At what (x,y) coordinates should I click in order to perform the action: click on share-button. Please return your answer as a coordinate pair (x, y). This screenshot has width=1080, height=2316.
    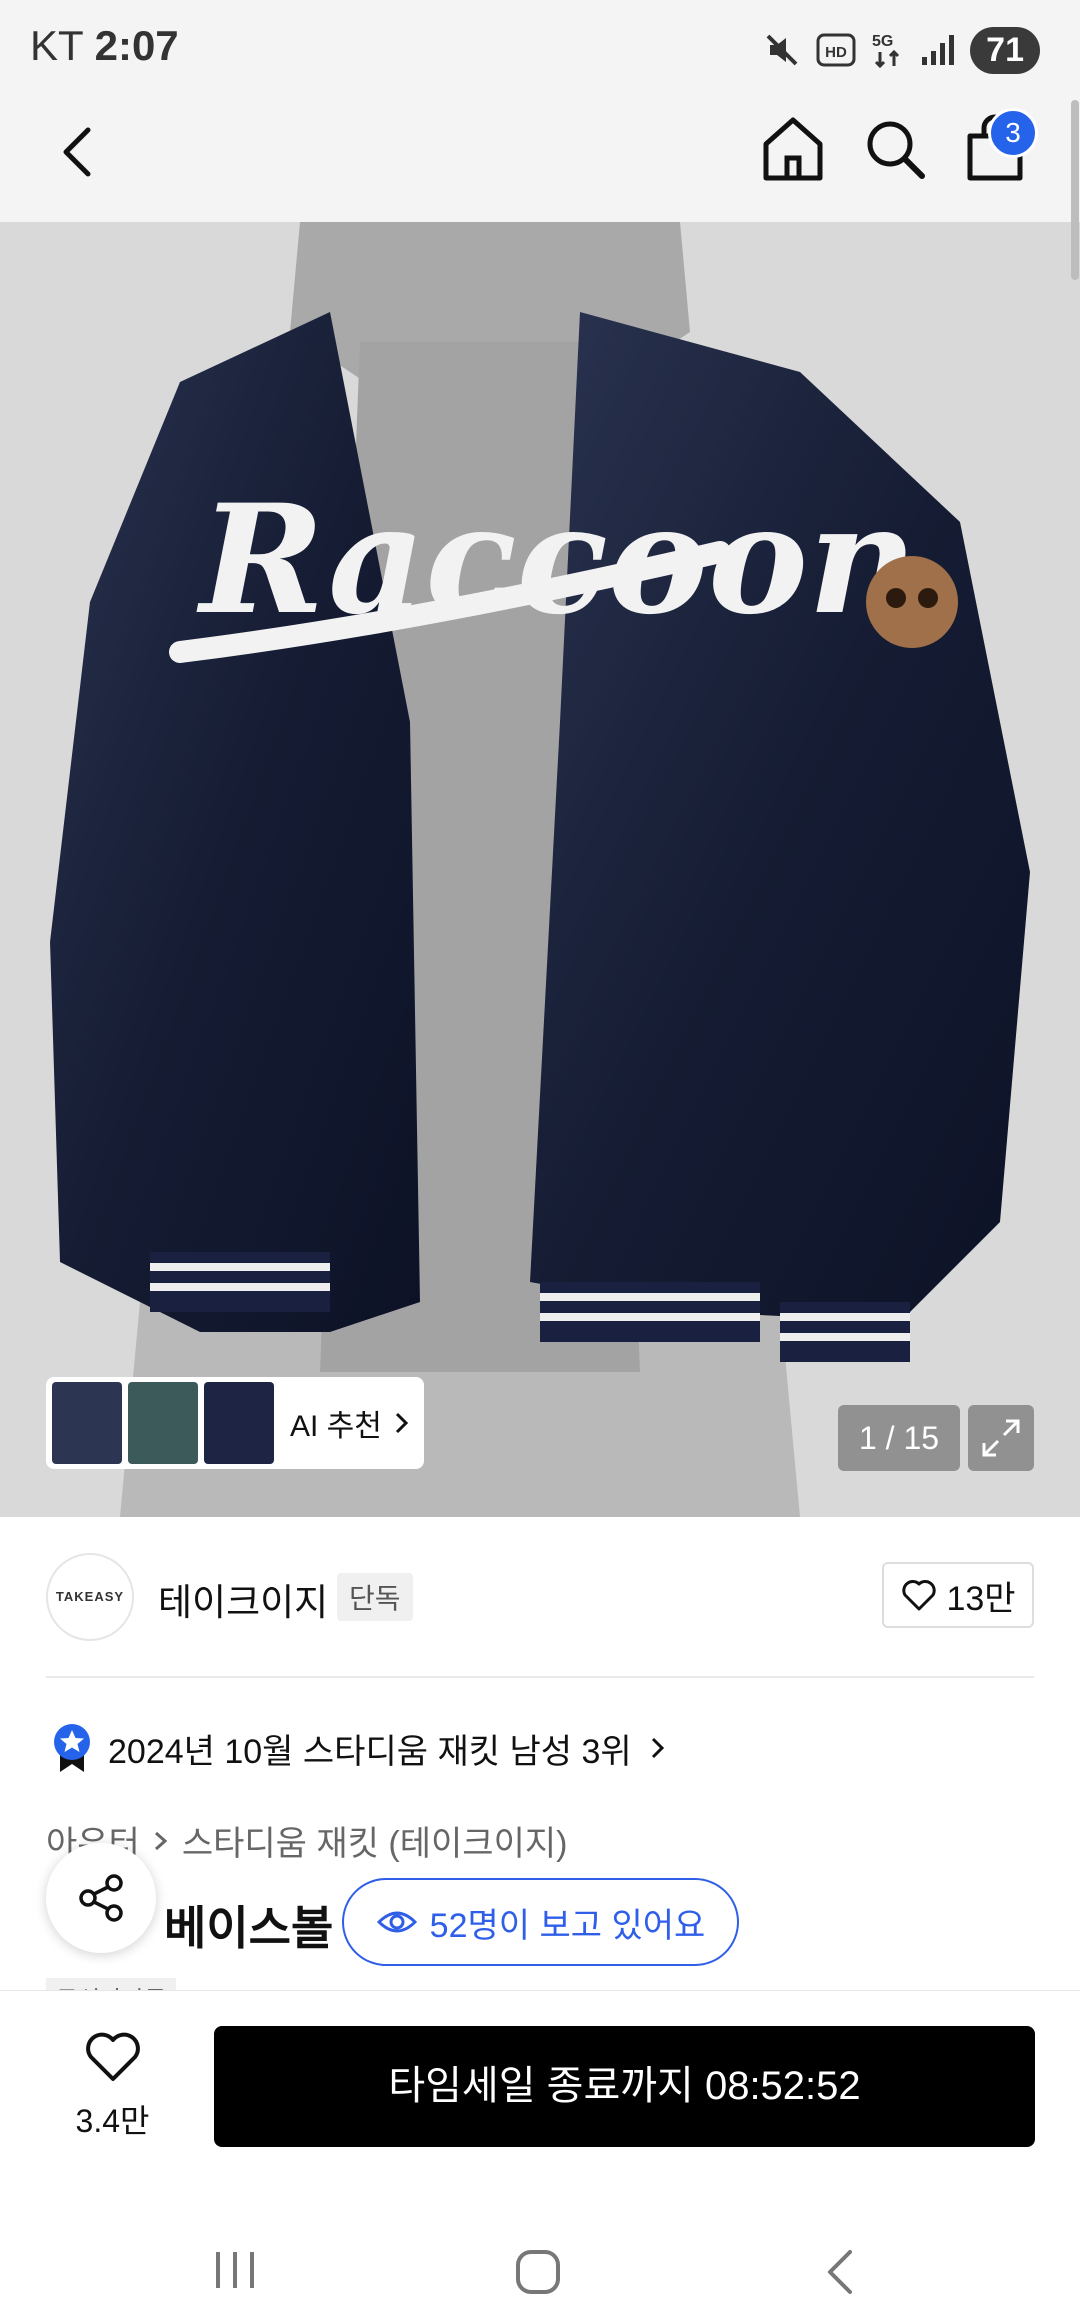
    Looking at the image, I should click on (101, 1898).